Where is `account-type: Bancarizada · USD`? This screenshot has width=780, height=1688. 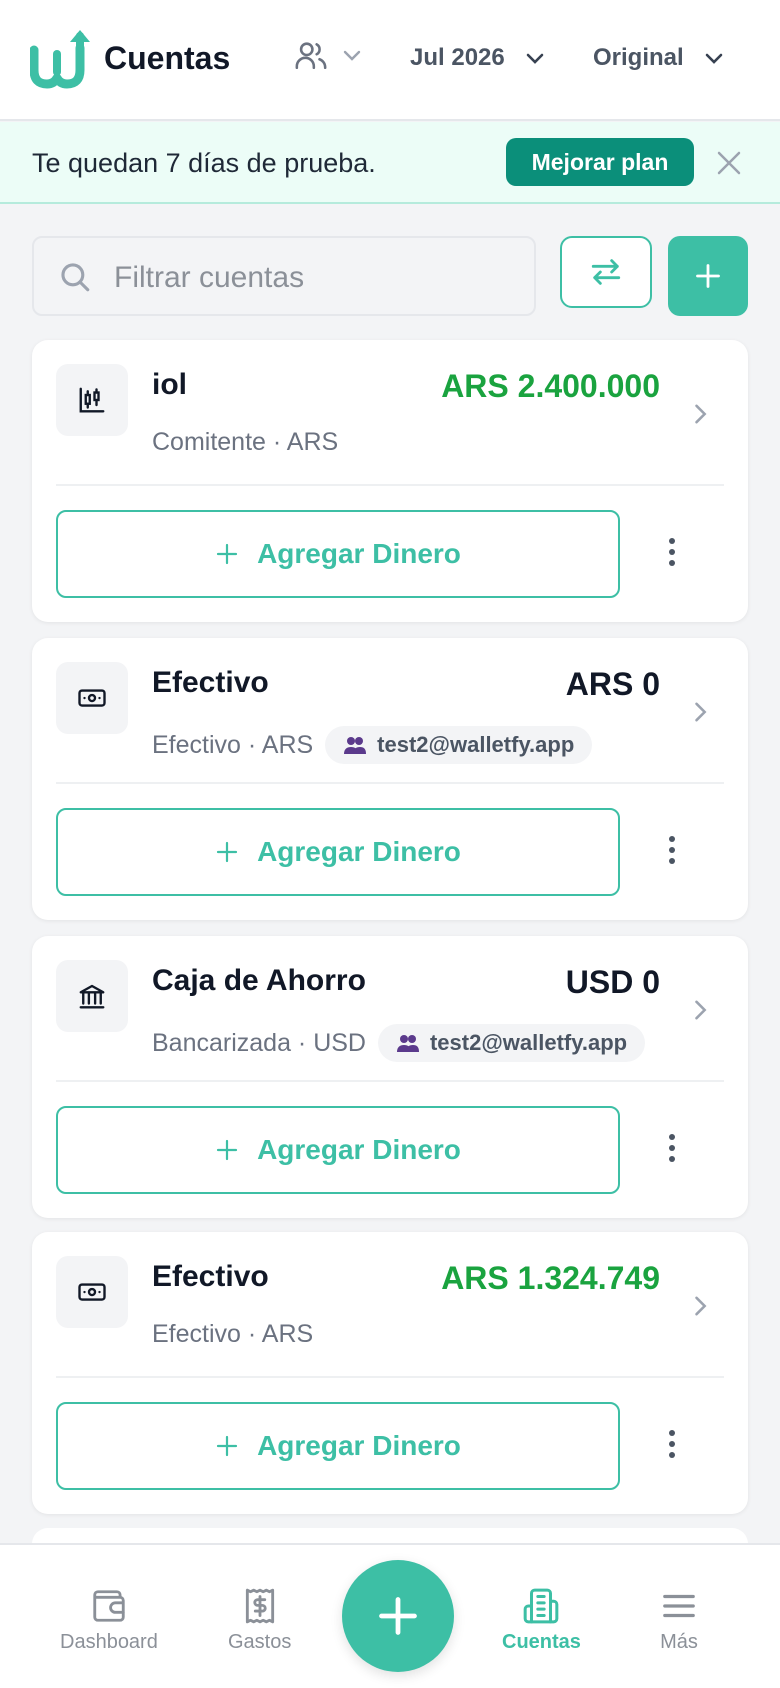 account-type: Bancarizada · USD is located at coordinates (259, 1042).